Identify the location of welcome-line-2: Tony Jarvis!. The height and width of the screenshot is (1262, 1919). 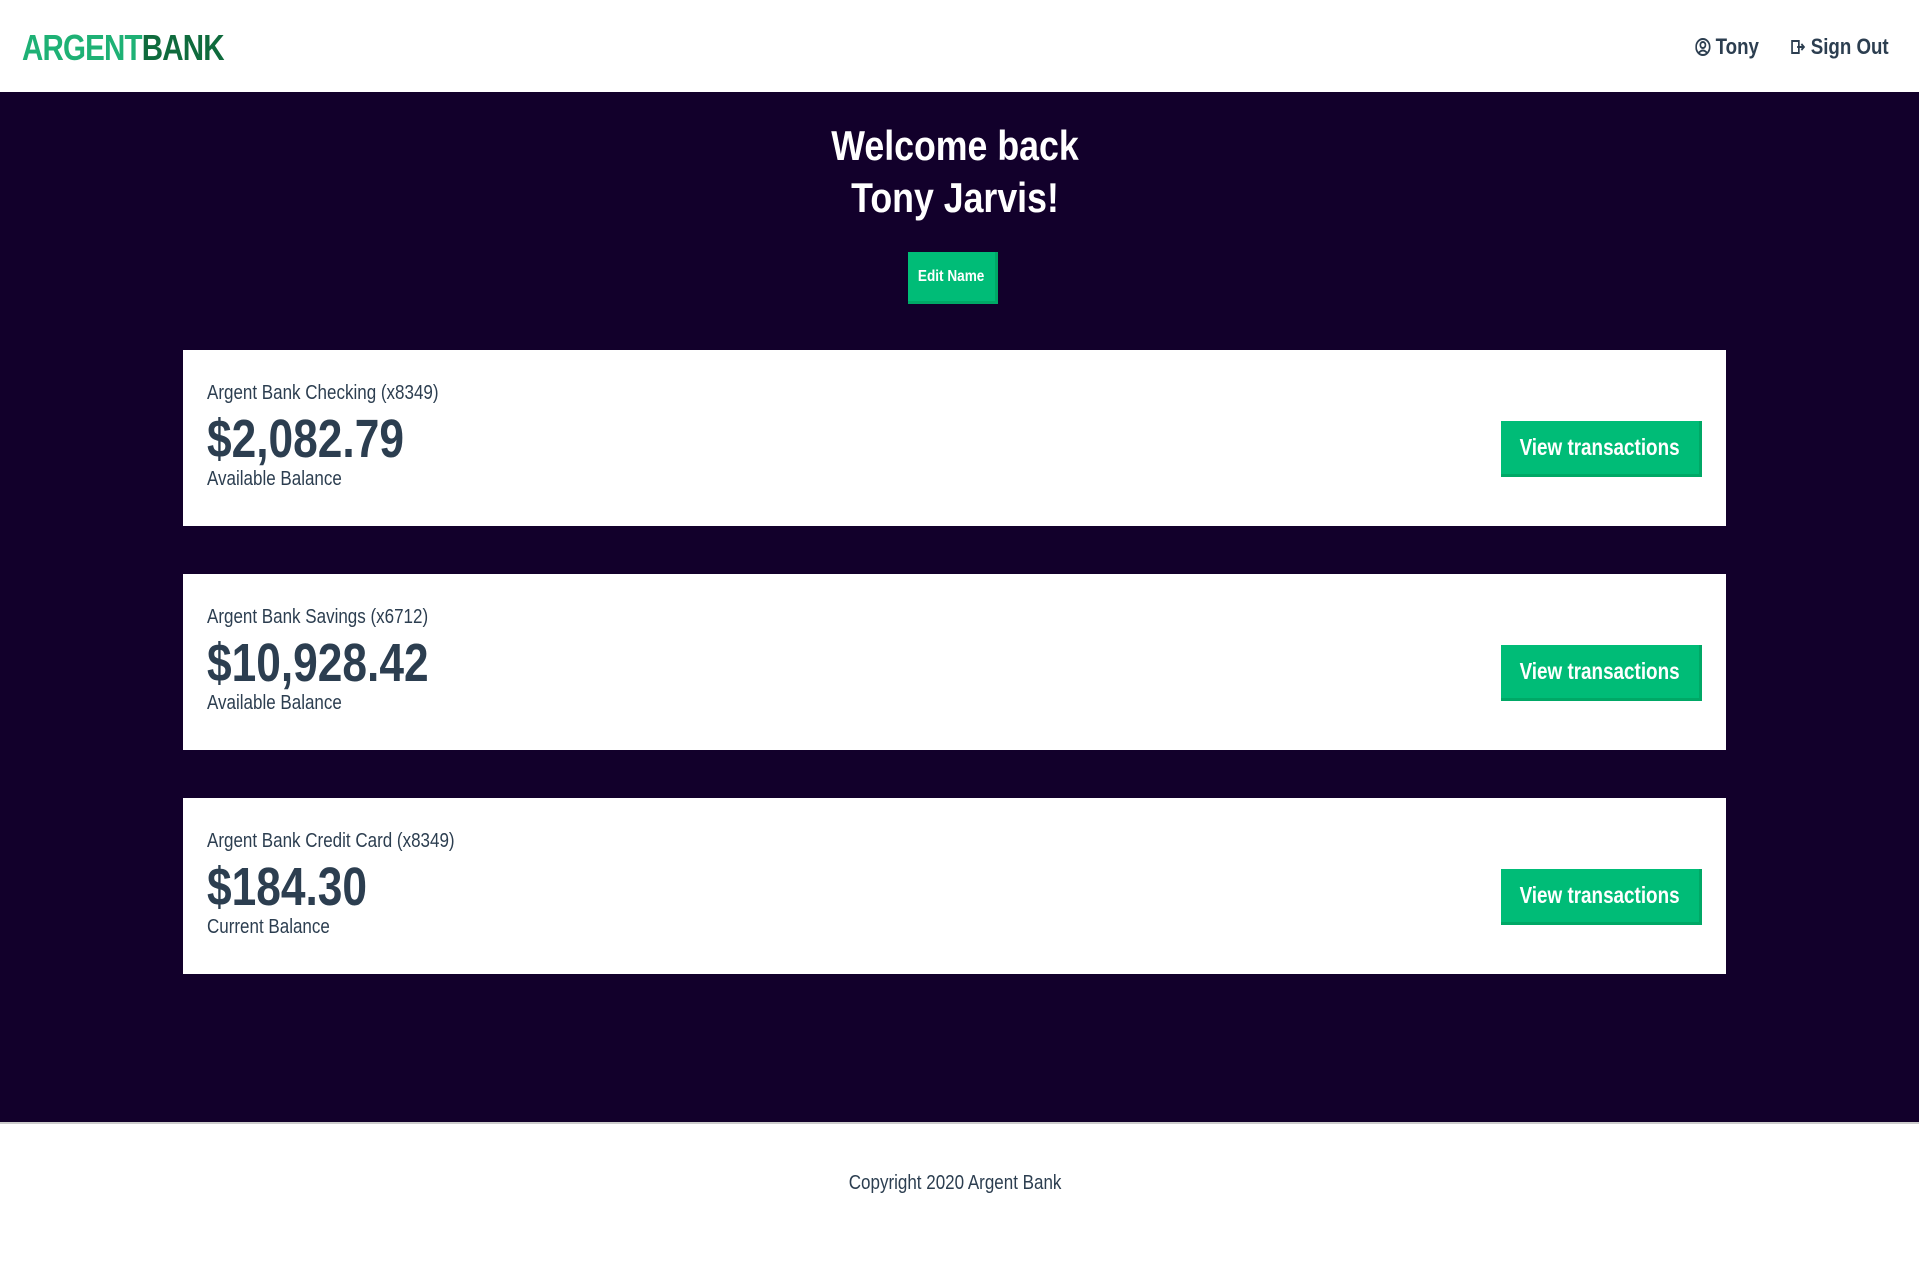
(955, 197).